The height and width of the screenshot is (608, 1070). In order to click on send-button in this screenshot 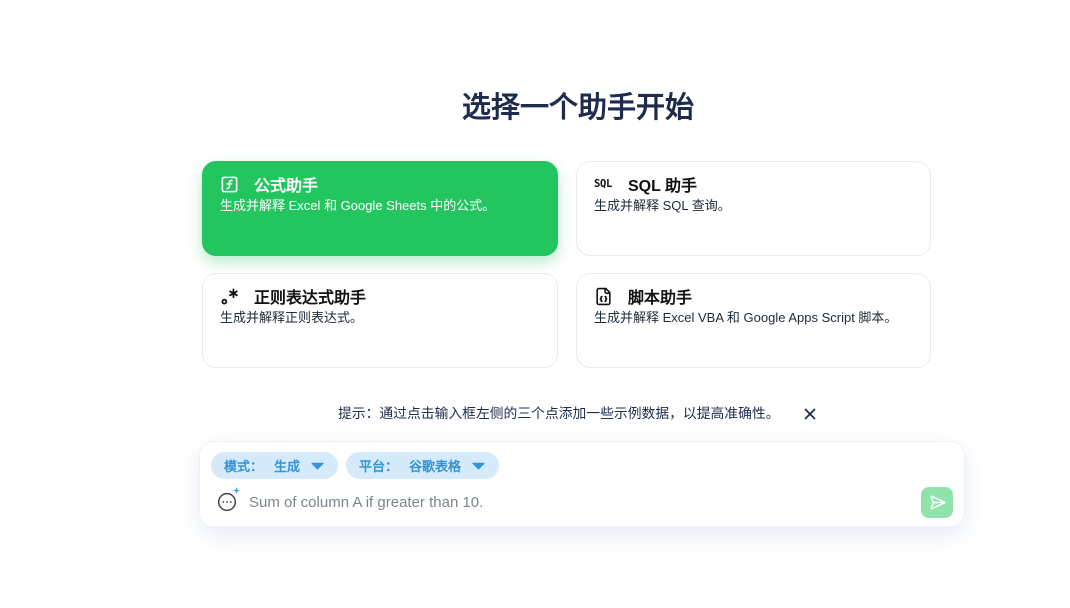, I will do `click(937, 502)`.